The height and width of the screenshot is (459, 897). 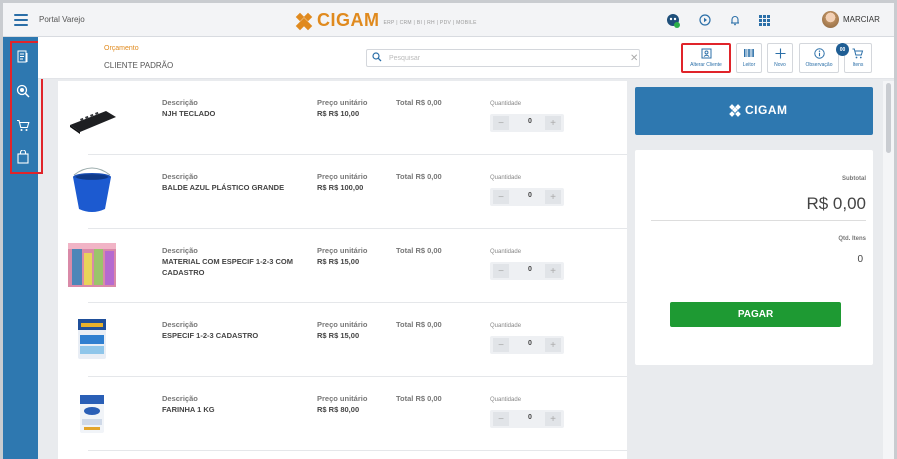 I want to click on brand-name: CIGAM, so click(x=348, y=20).